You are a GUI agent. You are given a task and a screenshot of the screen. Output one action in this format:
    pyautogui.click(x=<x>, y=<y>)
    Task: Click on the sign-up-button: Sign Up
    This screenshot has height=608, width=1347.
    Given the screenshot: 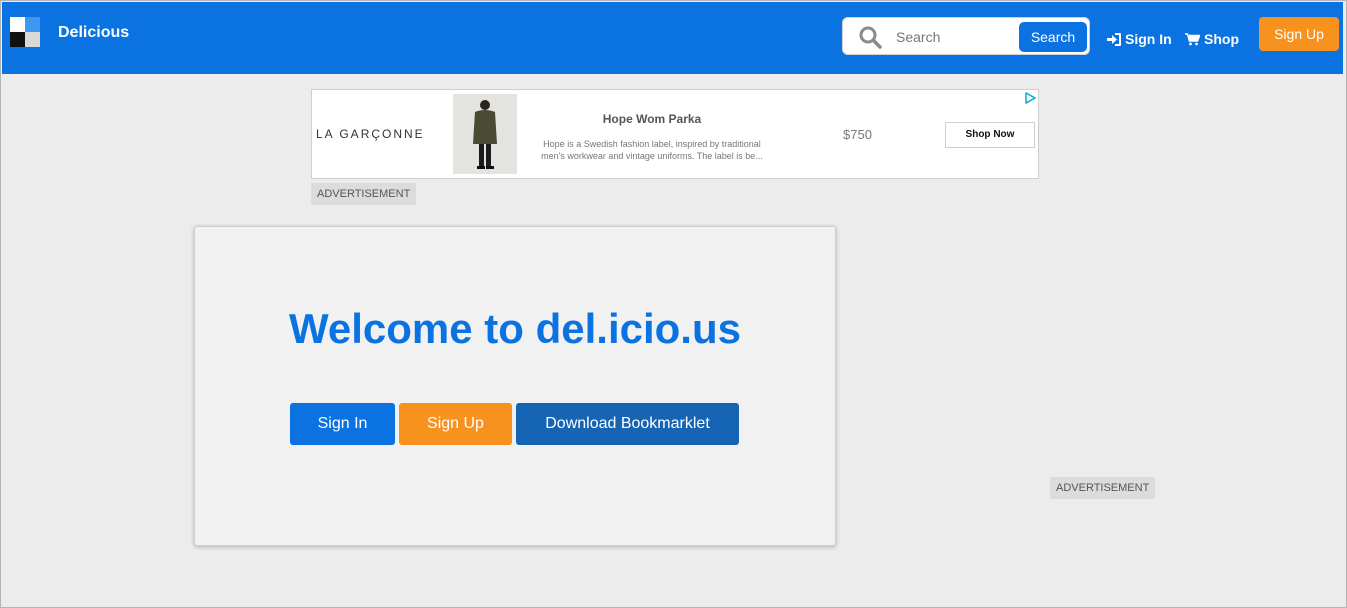 What is the action you would take?
    pyautogui.click(x=455, y=424)
    